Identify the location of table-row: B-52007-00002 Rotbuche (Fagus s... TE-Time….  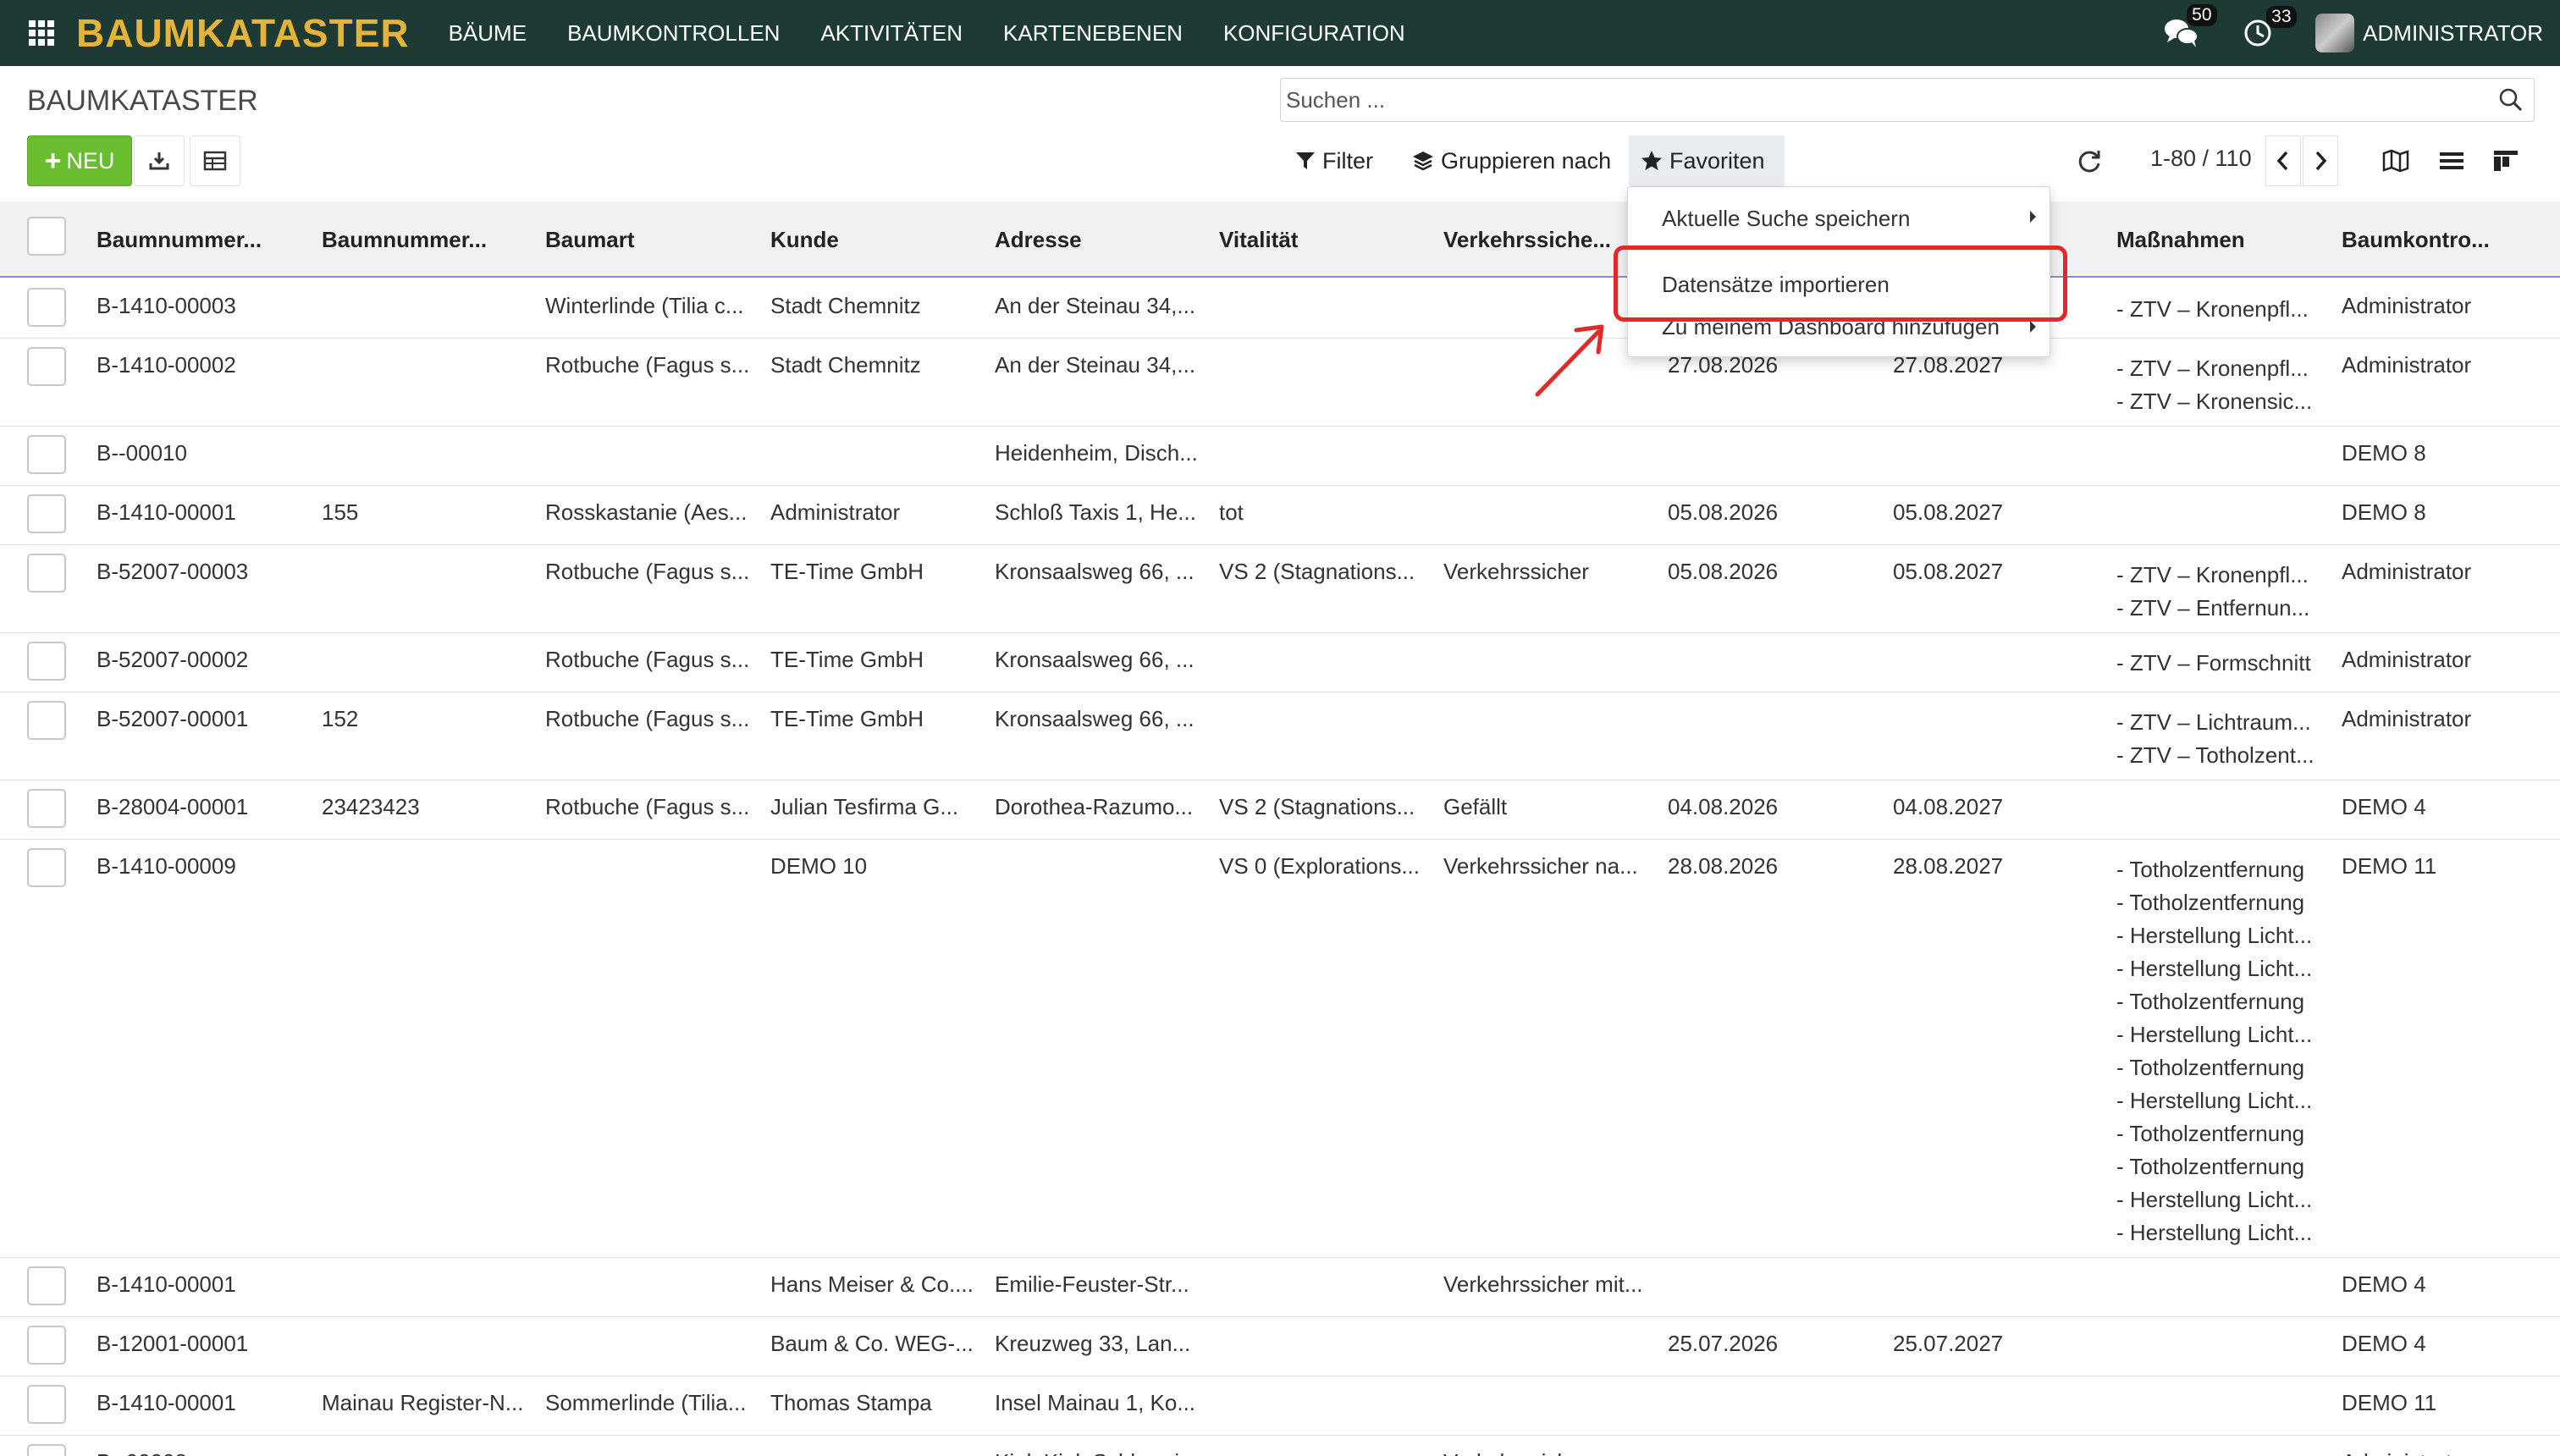
(1280, 662).